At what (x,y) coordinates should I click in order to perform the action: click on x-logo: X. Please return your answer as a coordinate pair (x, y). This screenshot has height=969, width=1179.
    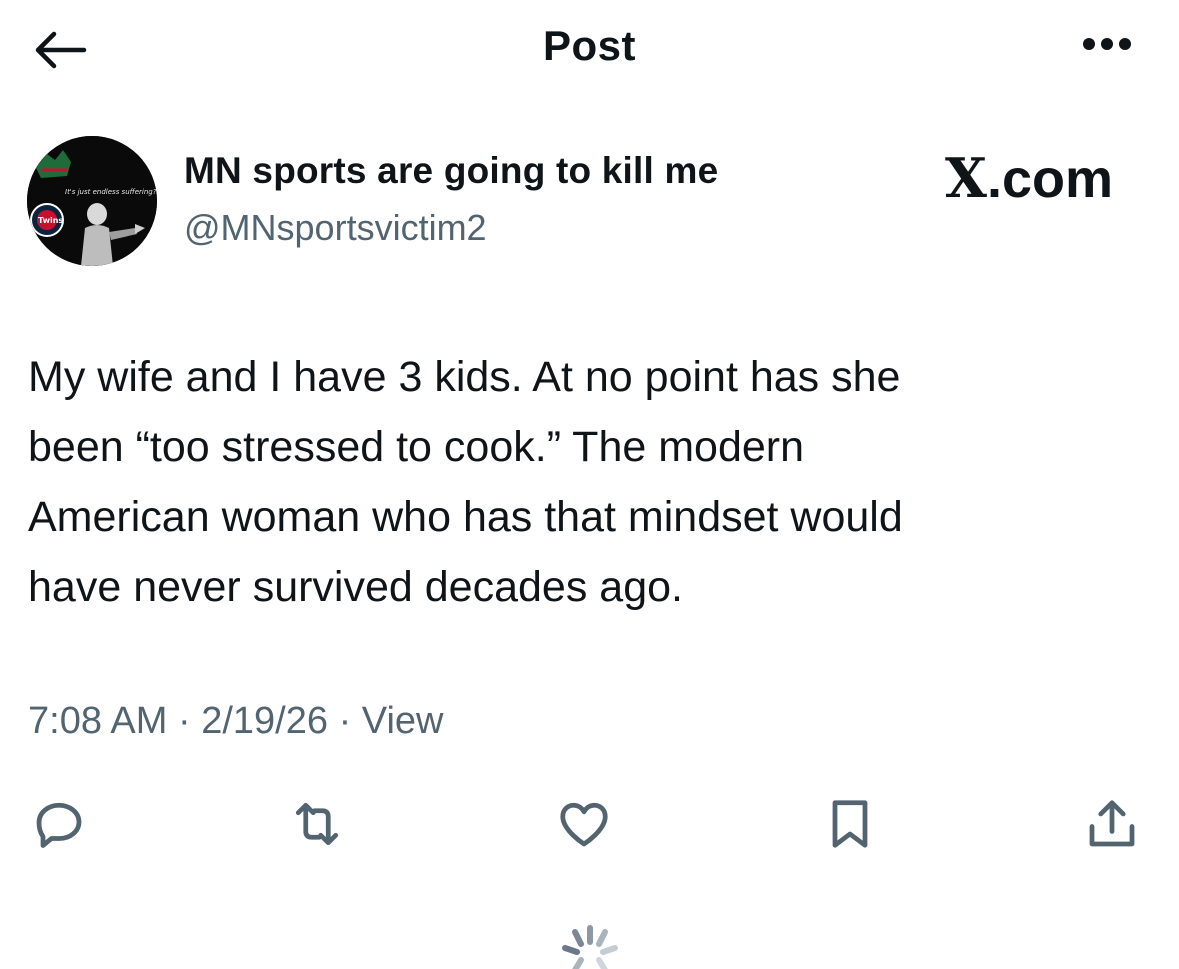
    Looking at the image, I should click on (966, 178).